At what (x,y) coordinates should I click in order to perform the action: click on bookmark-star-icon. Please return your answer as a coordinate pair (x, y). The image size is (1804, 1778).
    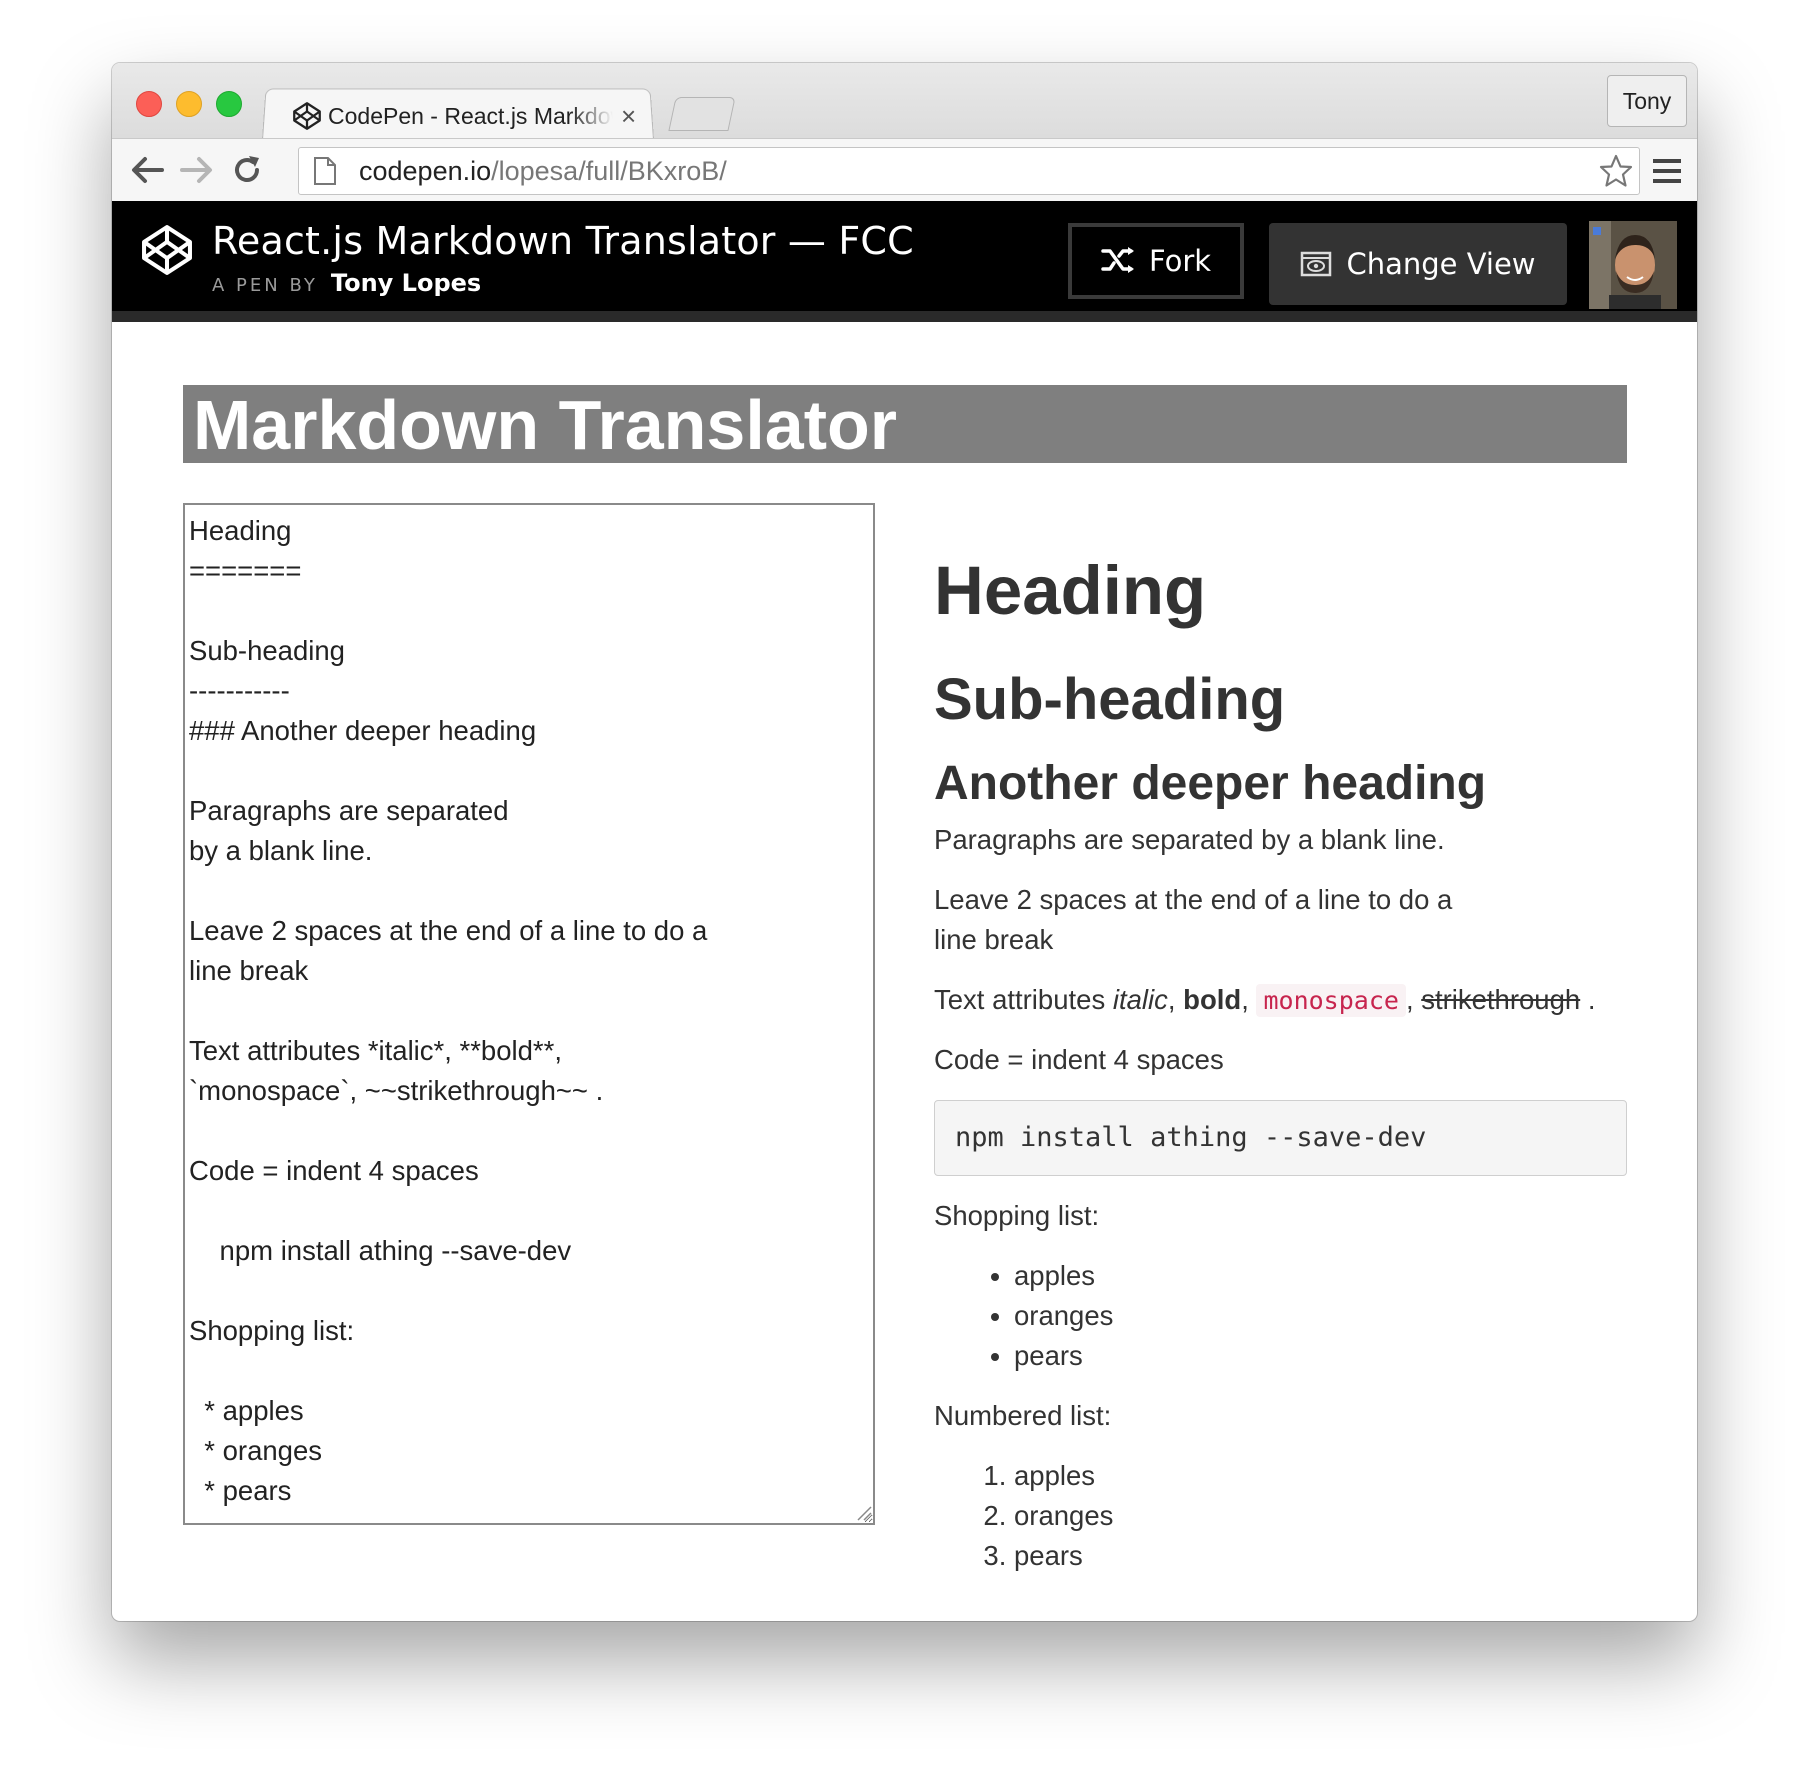
    Looking at the image, I should click on (1616, 171).